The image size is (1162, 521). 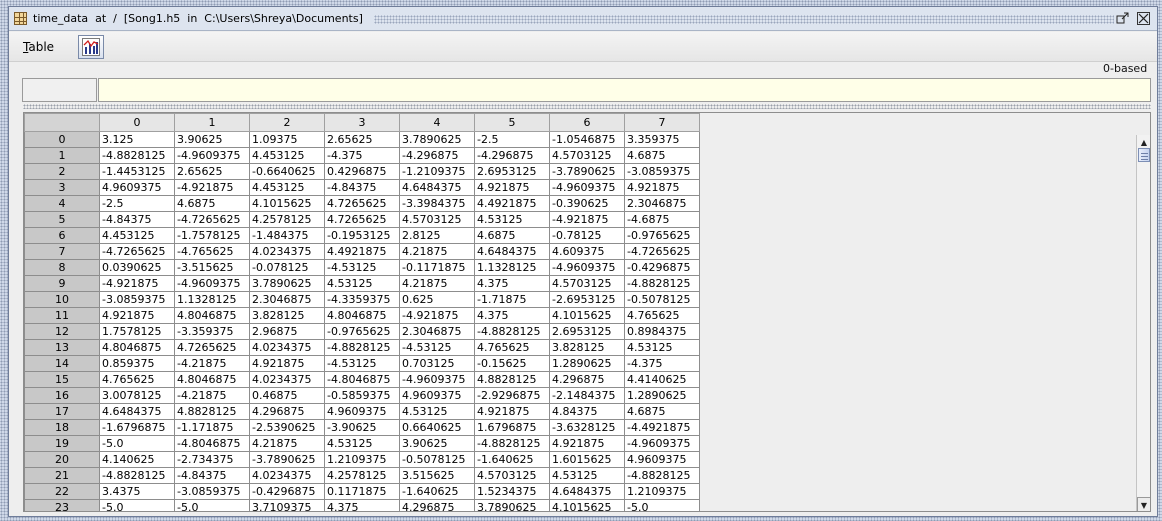 I want to click on row-header: 15, so click(x=62, y=379).